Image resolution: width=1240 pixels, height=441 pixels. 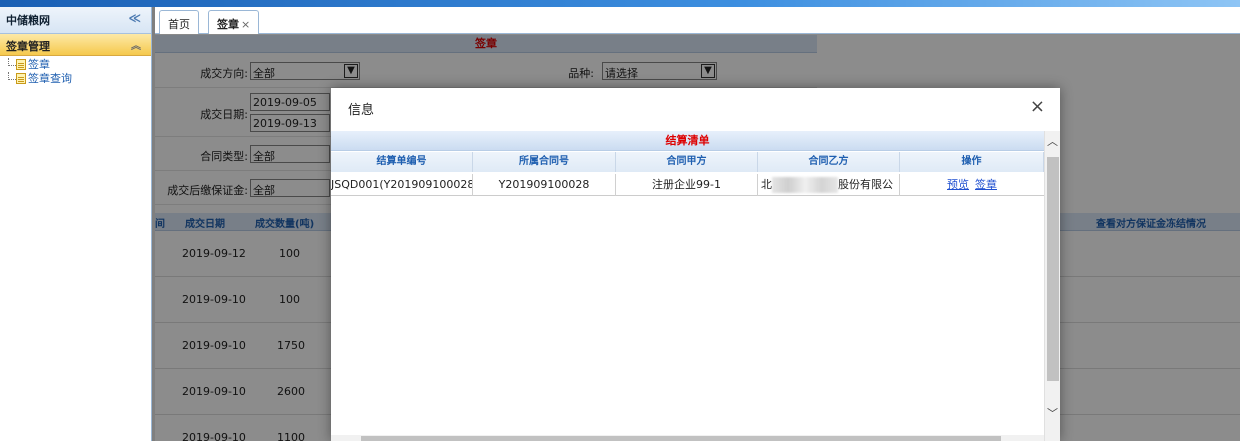 What do you see at coordinates (766, 184) in the screenshot?
I see `party-b-prefix: 北` at bounding box center [766, 184].